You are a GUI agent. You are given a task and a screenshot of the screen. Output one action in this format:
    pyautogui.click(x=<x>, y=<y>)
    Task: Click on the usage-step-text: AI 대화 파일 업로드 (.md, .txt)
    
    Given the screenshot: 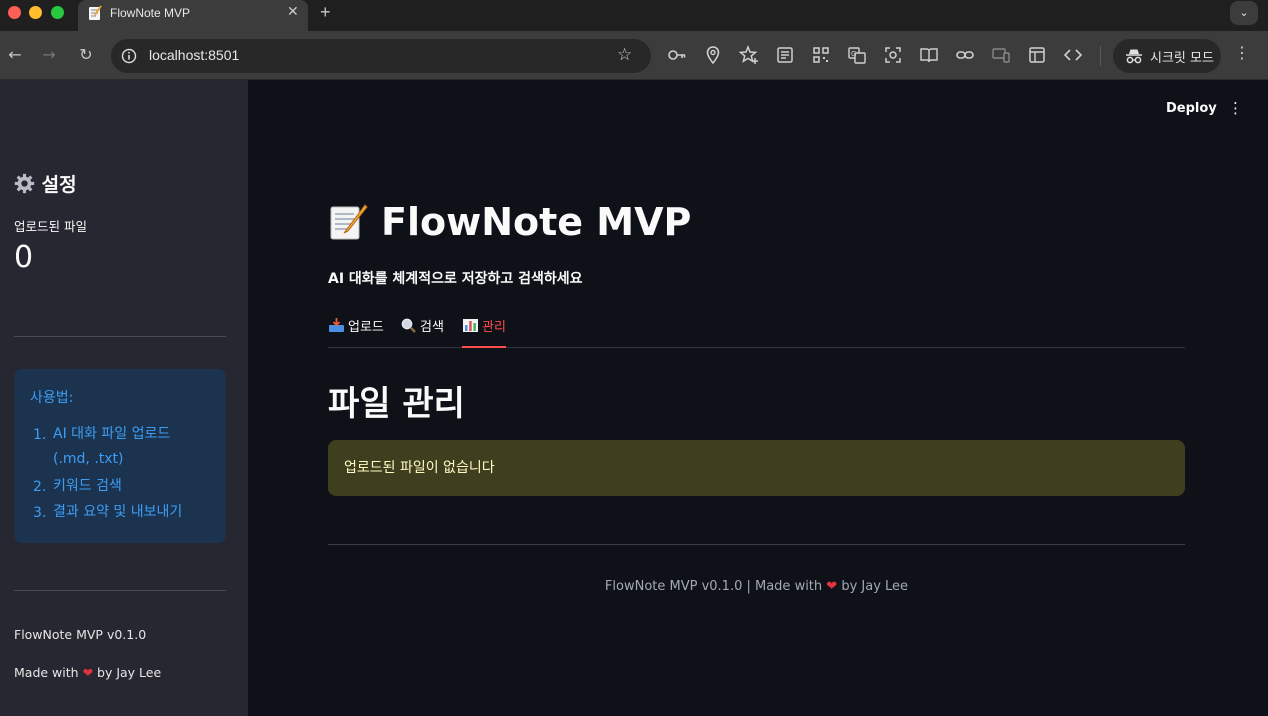 What is the action you would take?
    pyautogui.click(x=112, y=446)
    